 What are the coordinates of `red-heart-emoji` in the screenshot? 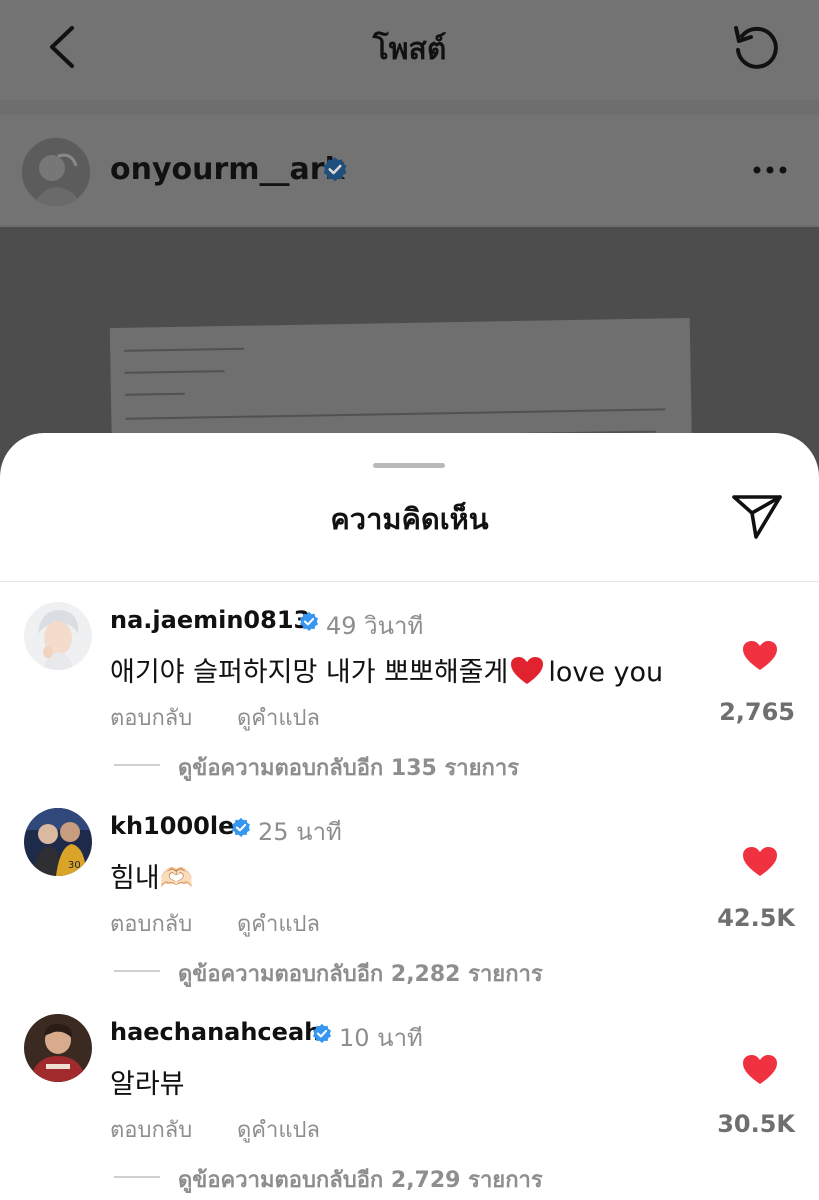 It's located at (527, 670).